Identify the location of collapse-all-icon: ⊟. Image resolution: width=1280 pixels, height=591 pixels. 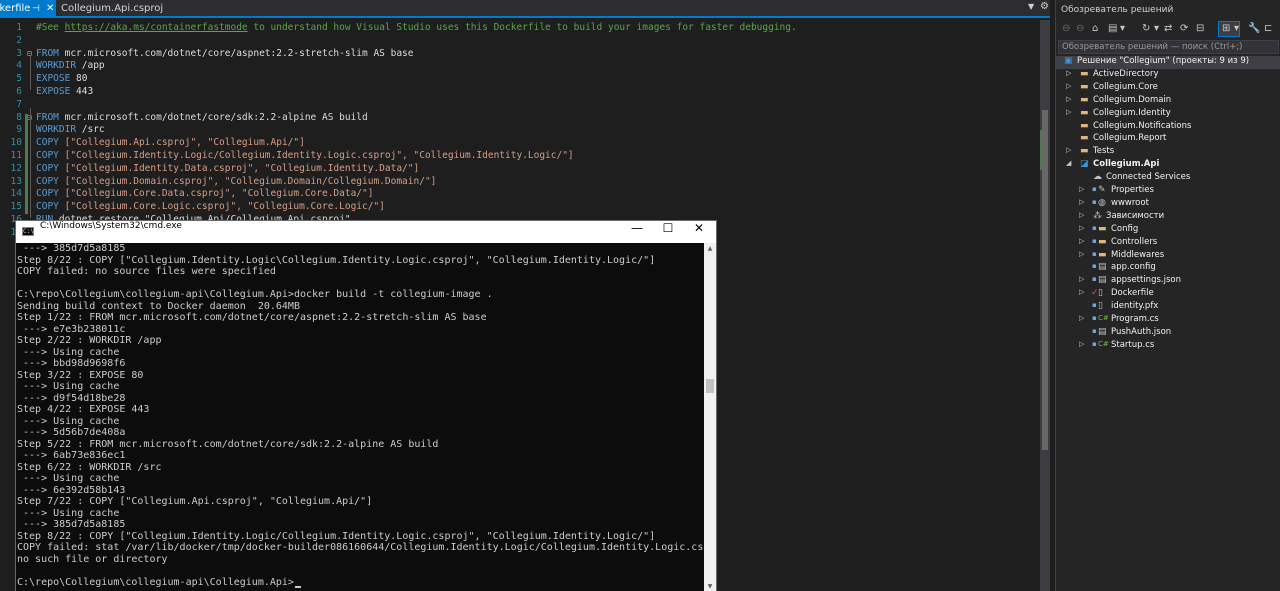
(1200, 29).